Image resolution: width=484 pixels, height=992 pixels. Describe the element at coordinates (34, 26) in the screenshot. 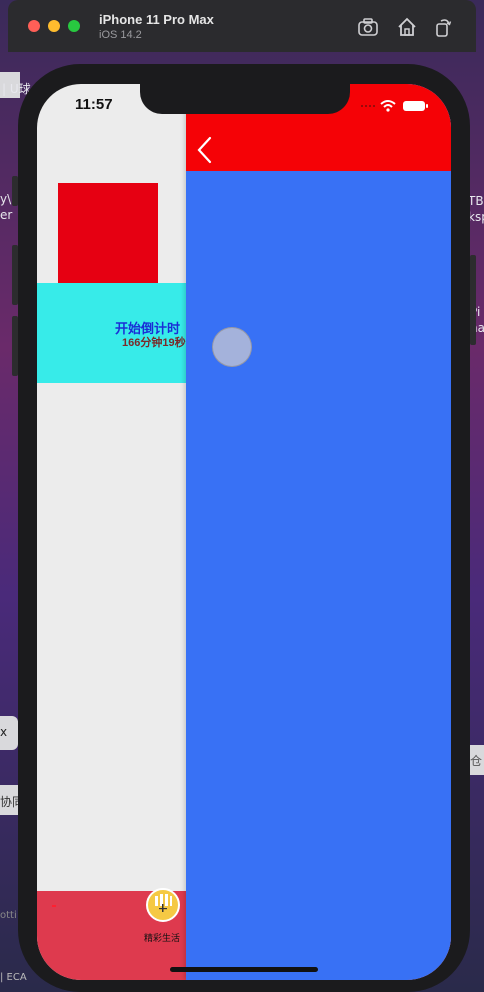

I see `close-window-button` at that location.